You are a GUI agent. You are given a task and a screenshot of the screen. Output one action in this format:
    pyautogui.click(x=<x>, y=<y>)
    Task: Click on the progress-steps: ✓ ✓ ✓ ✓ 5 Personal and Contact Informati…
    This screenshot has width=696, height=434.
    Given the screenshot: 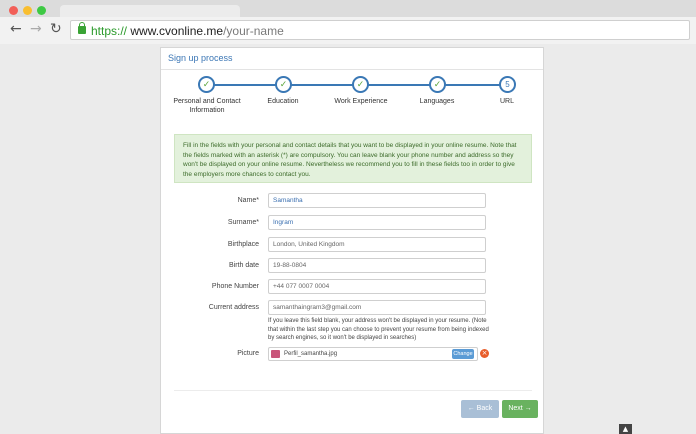 What is the action you would take?
    pyautogui.click(x=352, y=106)
    